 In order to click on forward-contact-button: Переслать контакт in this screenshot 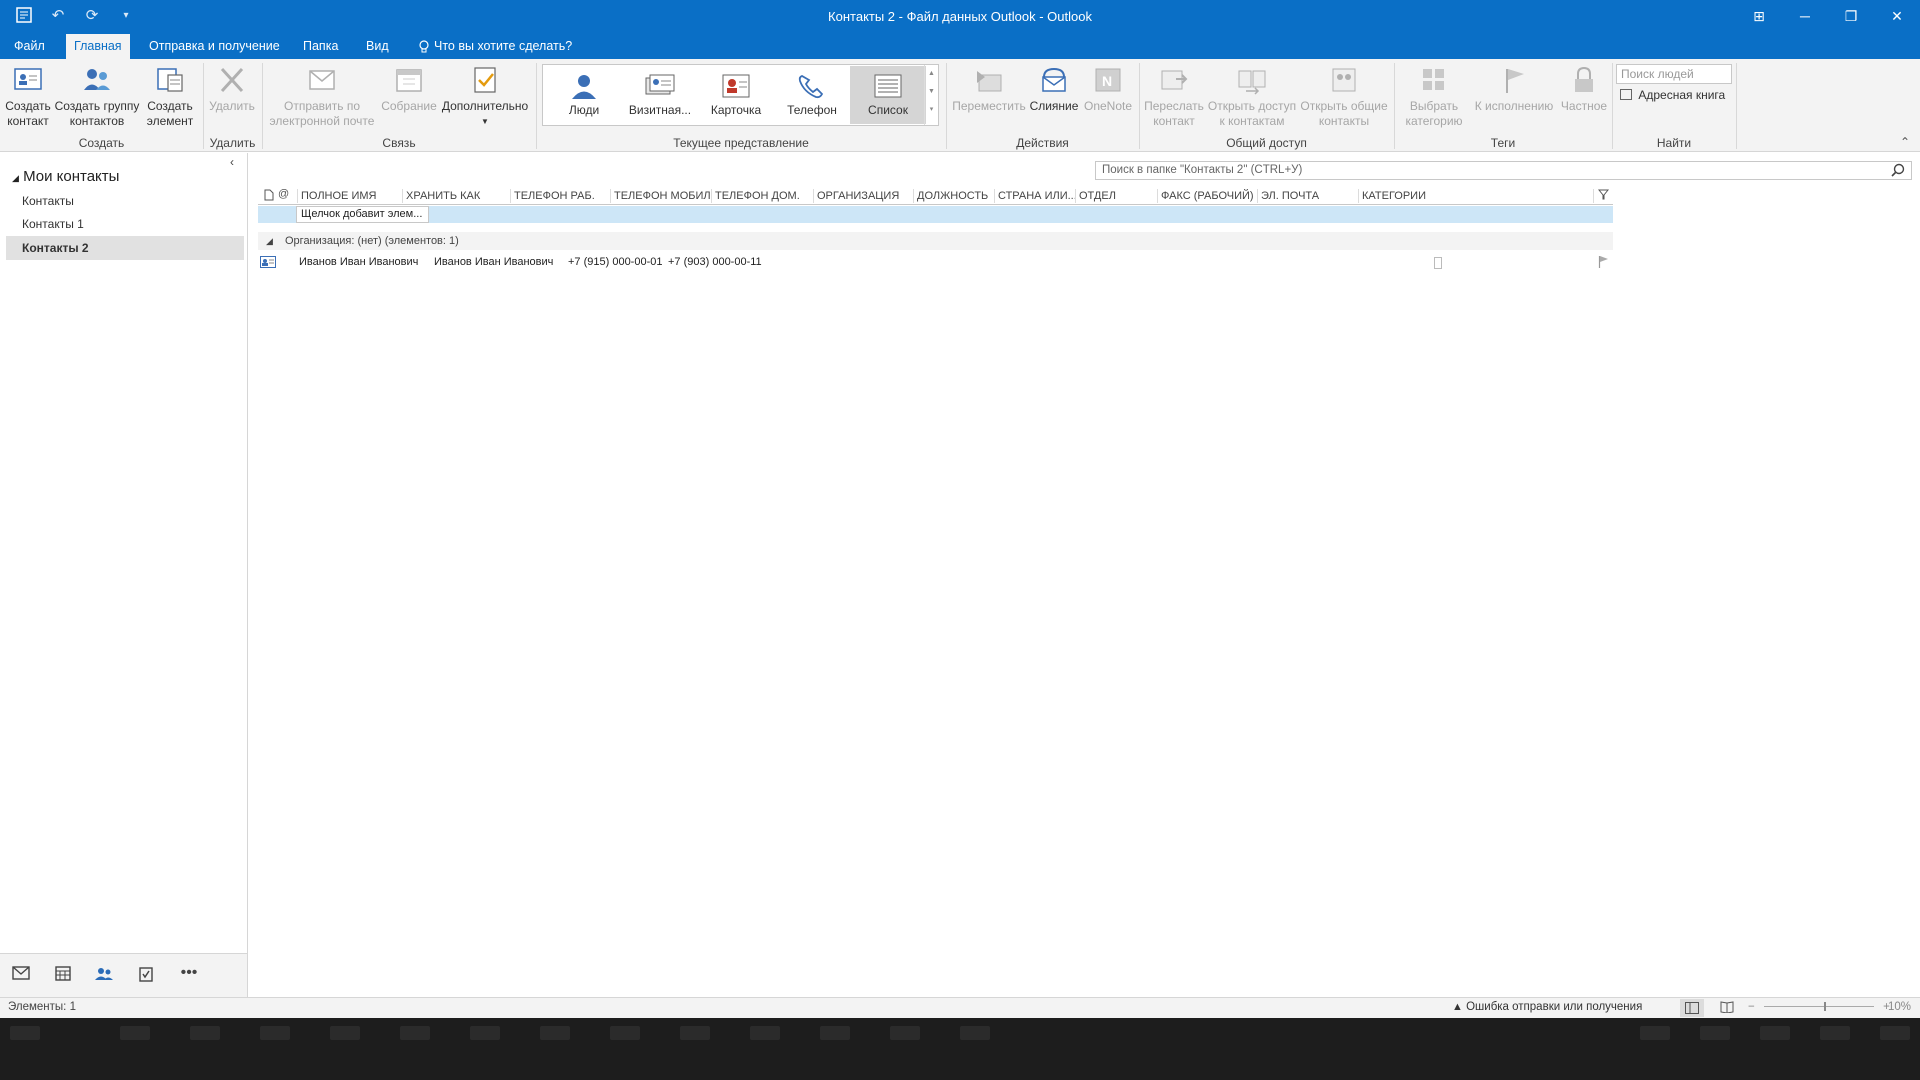, I will do `click(1174, 97)`.